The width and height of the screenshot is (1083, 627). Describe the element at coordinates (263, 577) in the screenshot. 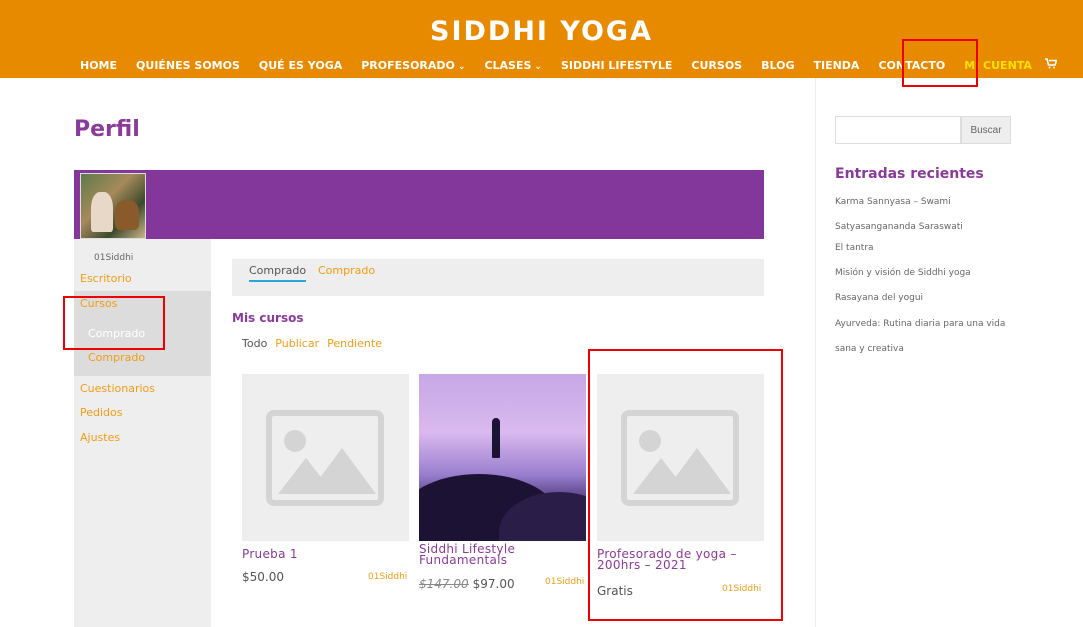

I see `course-price: $50.00` at that location.